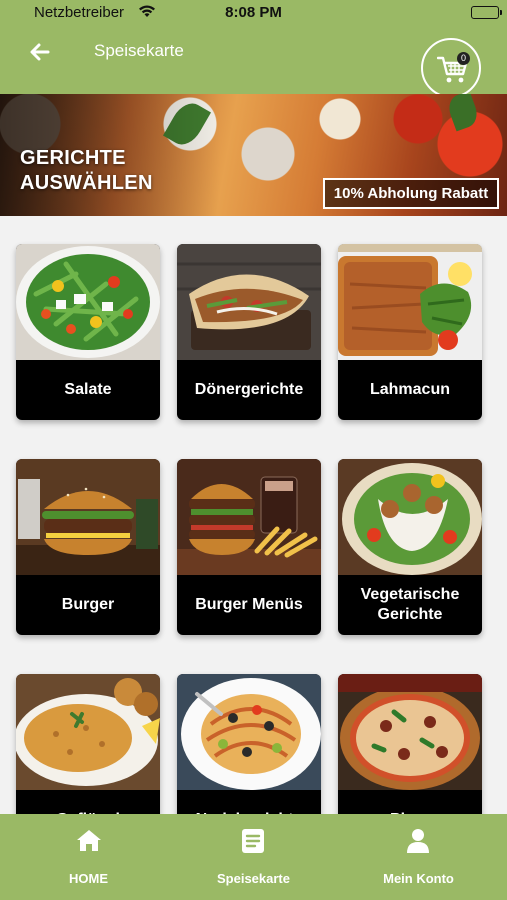  What do you see at coordinates (139, 50) in the screenshot?
I see `page-title: Speisekarte` at bounding box center [139, 50].